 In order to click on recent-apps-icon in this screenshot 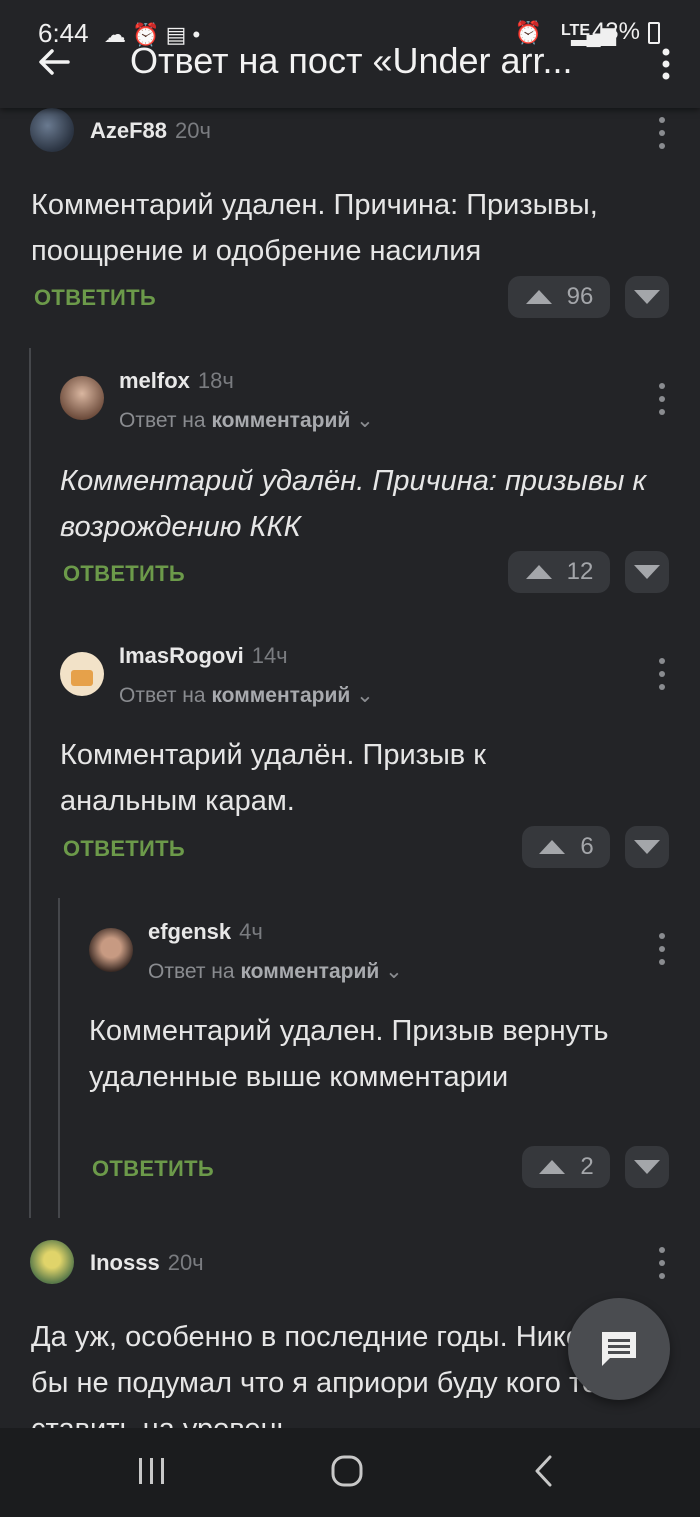, I will do `click(152, 1471)`.